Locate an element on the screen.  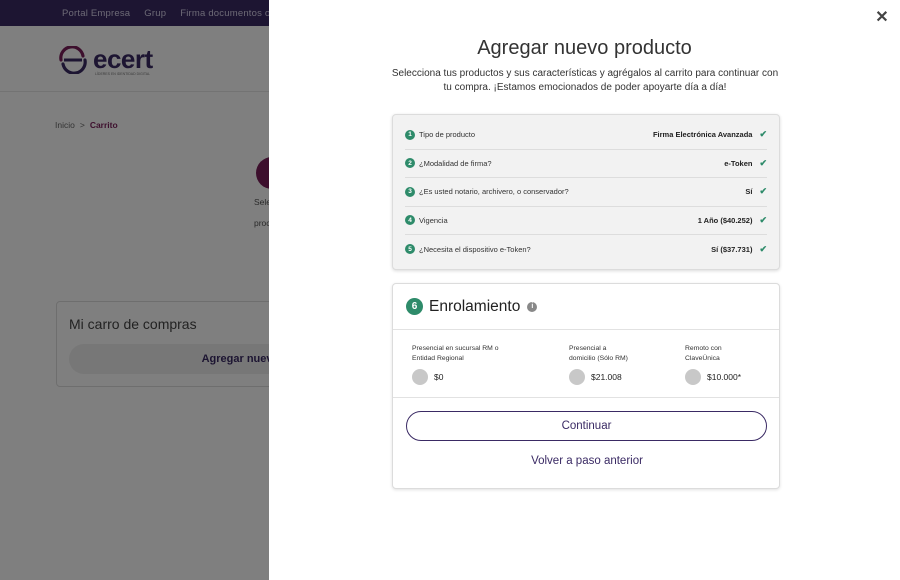
option-label: ClaveÚnica is located at coordinates (702, 358).